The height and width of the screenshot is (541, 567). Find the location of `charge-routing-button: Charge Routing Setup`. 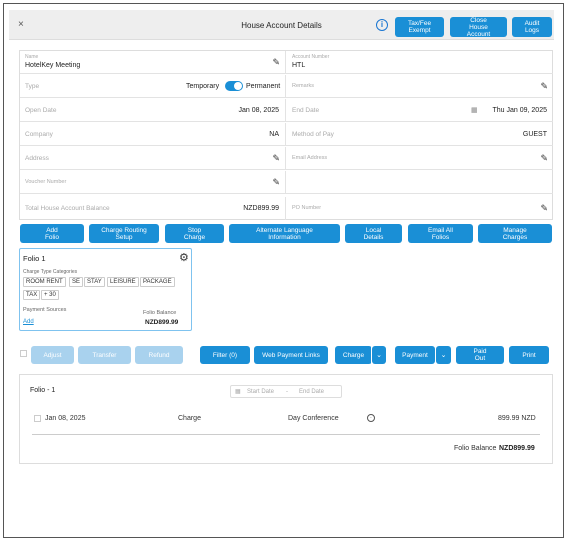

charge-routing-button: Charge Routing Setup is located at coordinates (124, 233).